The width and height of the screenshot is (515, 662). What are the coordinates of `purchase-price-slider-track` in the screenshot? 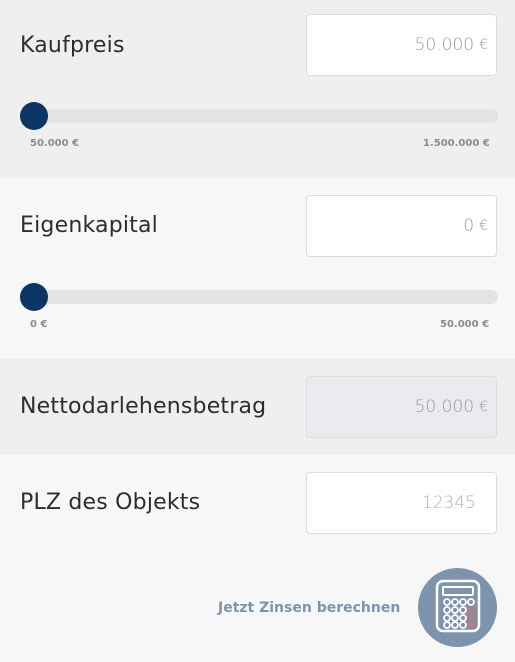 It's located at (259, 116).